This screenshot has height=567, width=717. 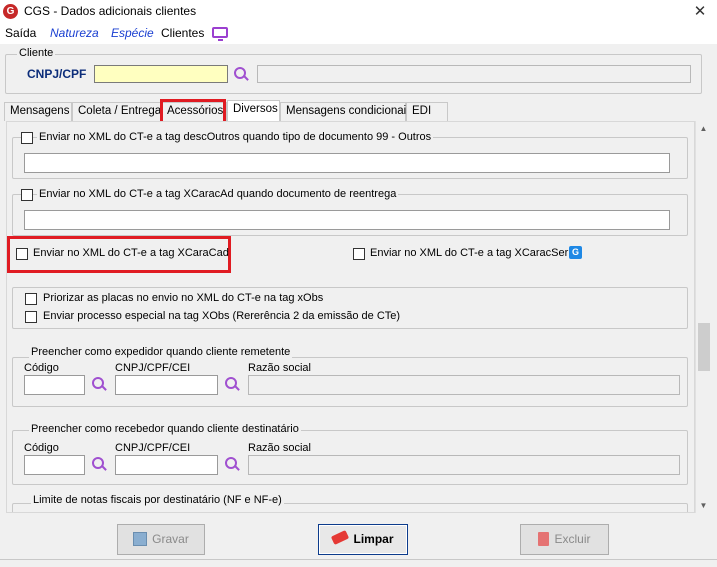 What do you see at coordinates (347, 163) in the screenshot?
I see `desc-outros-input` at bounding box center [347, 163].